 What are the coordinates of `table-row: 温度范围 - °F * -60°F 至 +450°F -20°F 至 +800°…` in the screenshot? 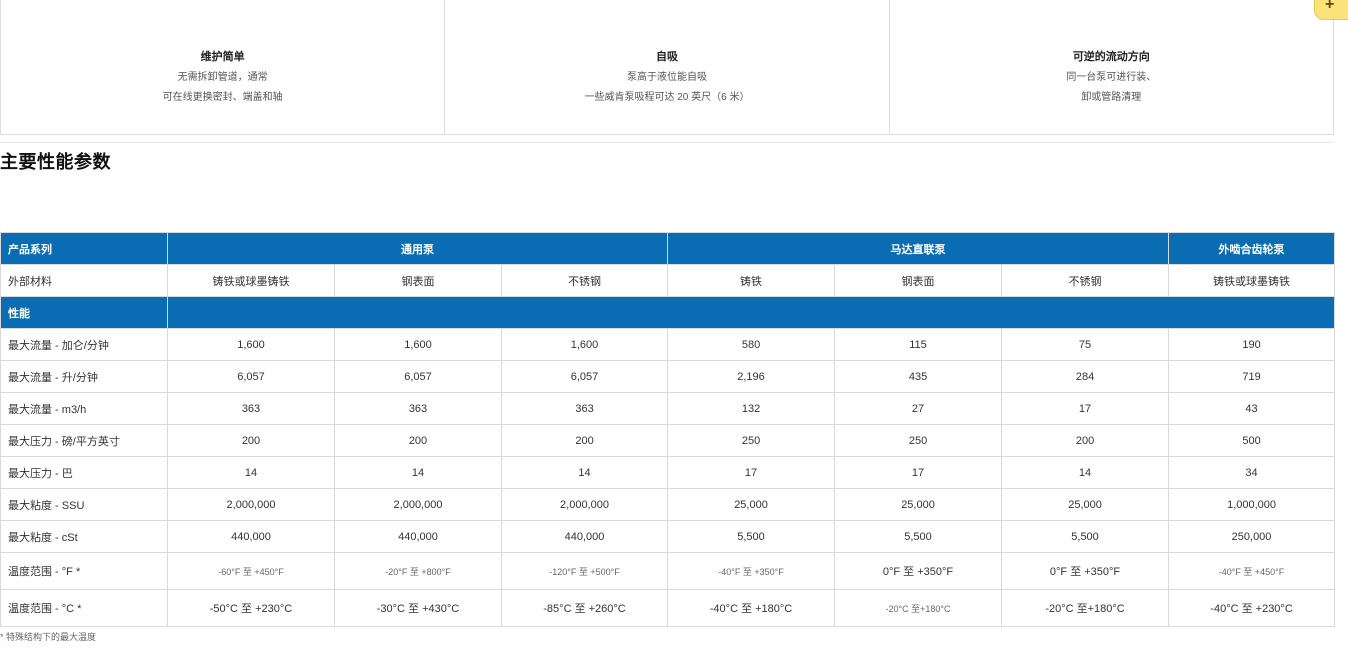 It's located at (668, 571).